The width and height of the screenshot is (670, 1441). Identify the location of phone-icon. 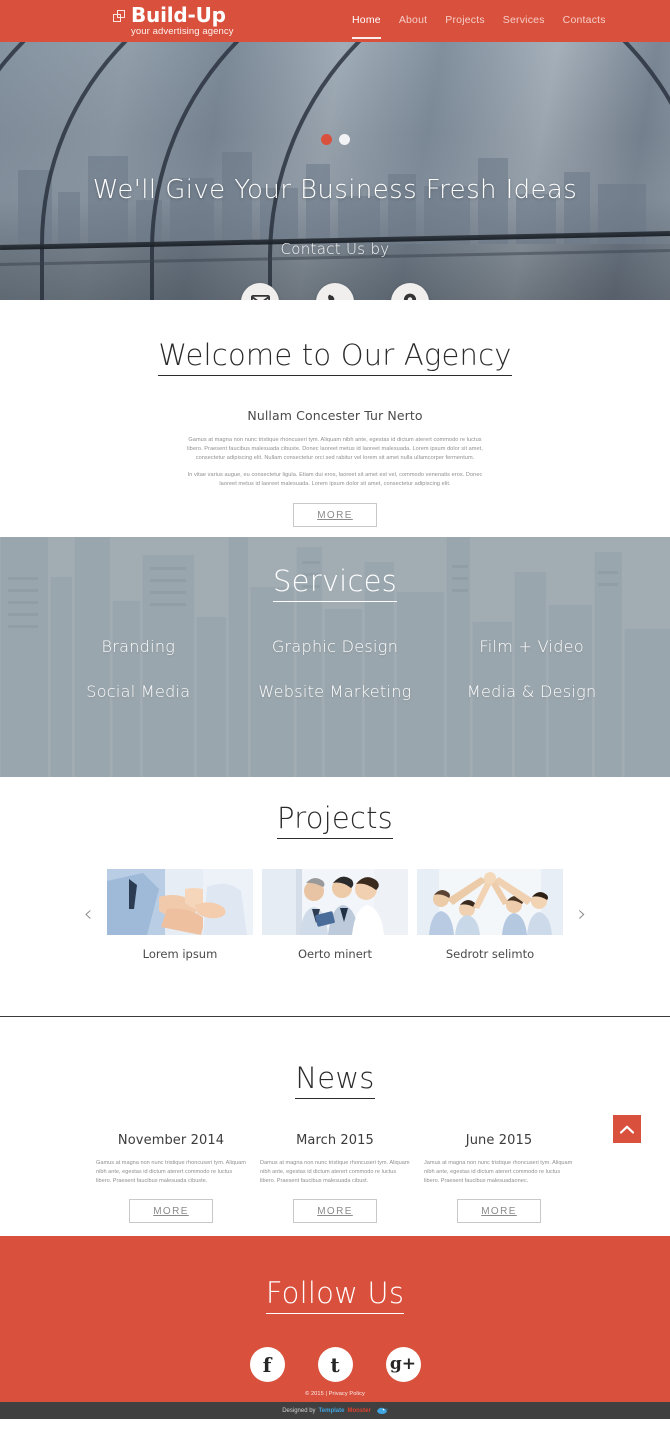
(335, 291).